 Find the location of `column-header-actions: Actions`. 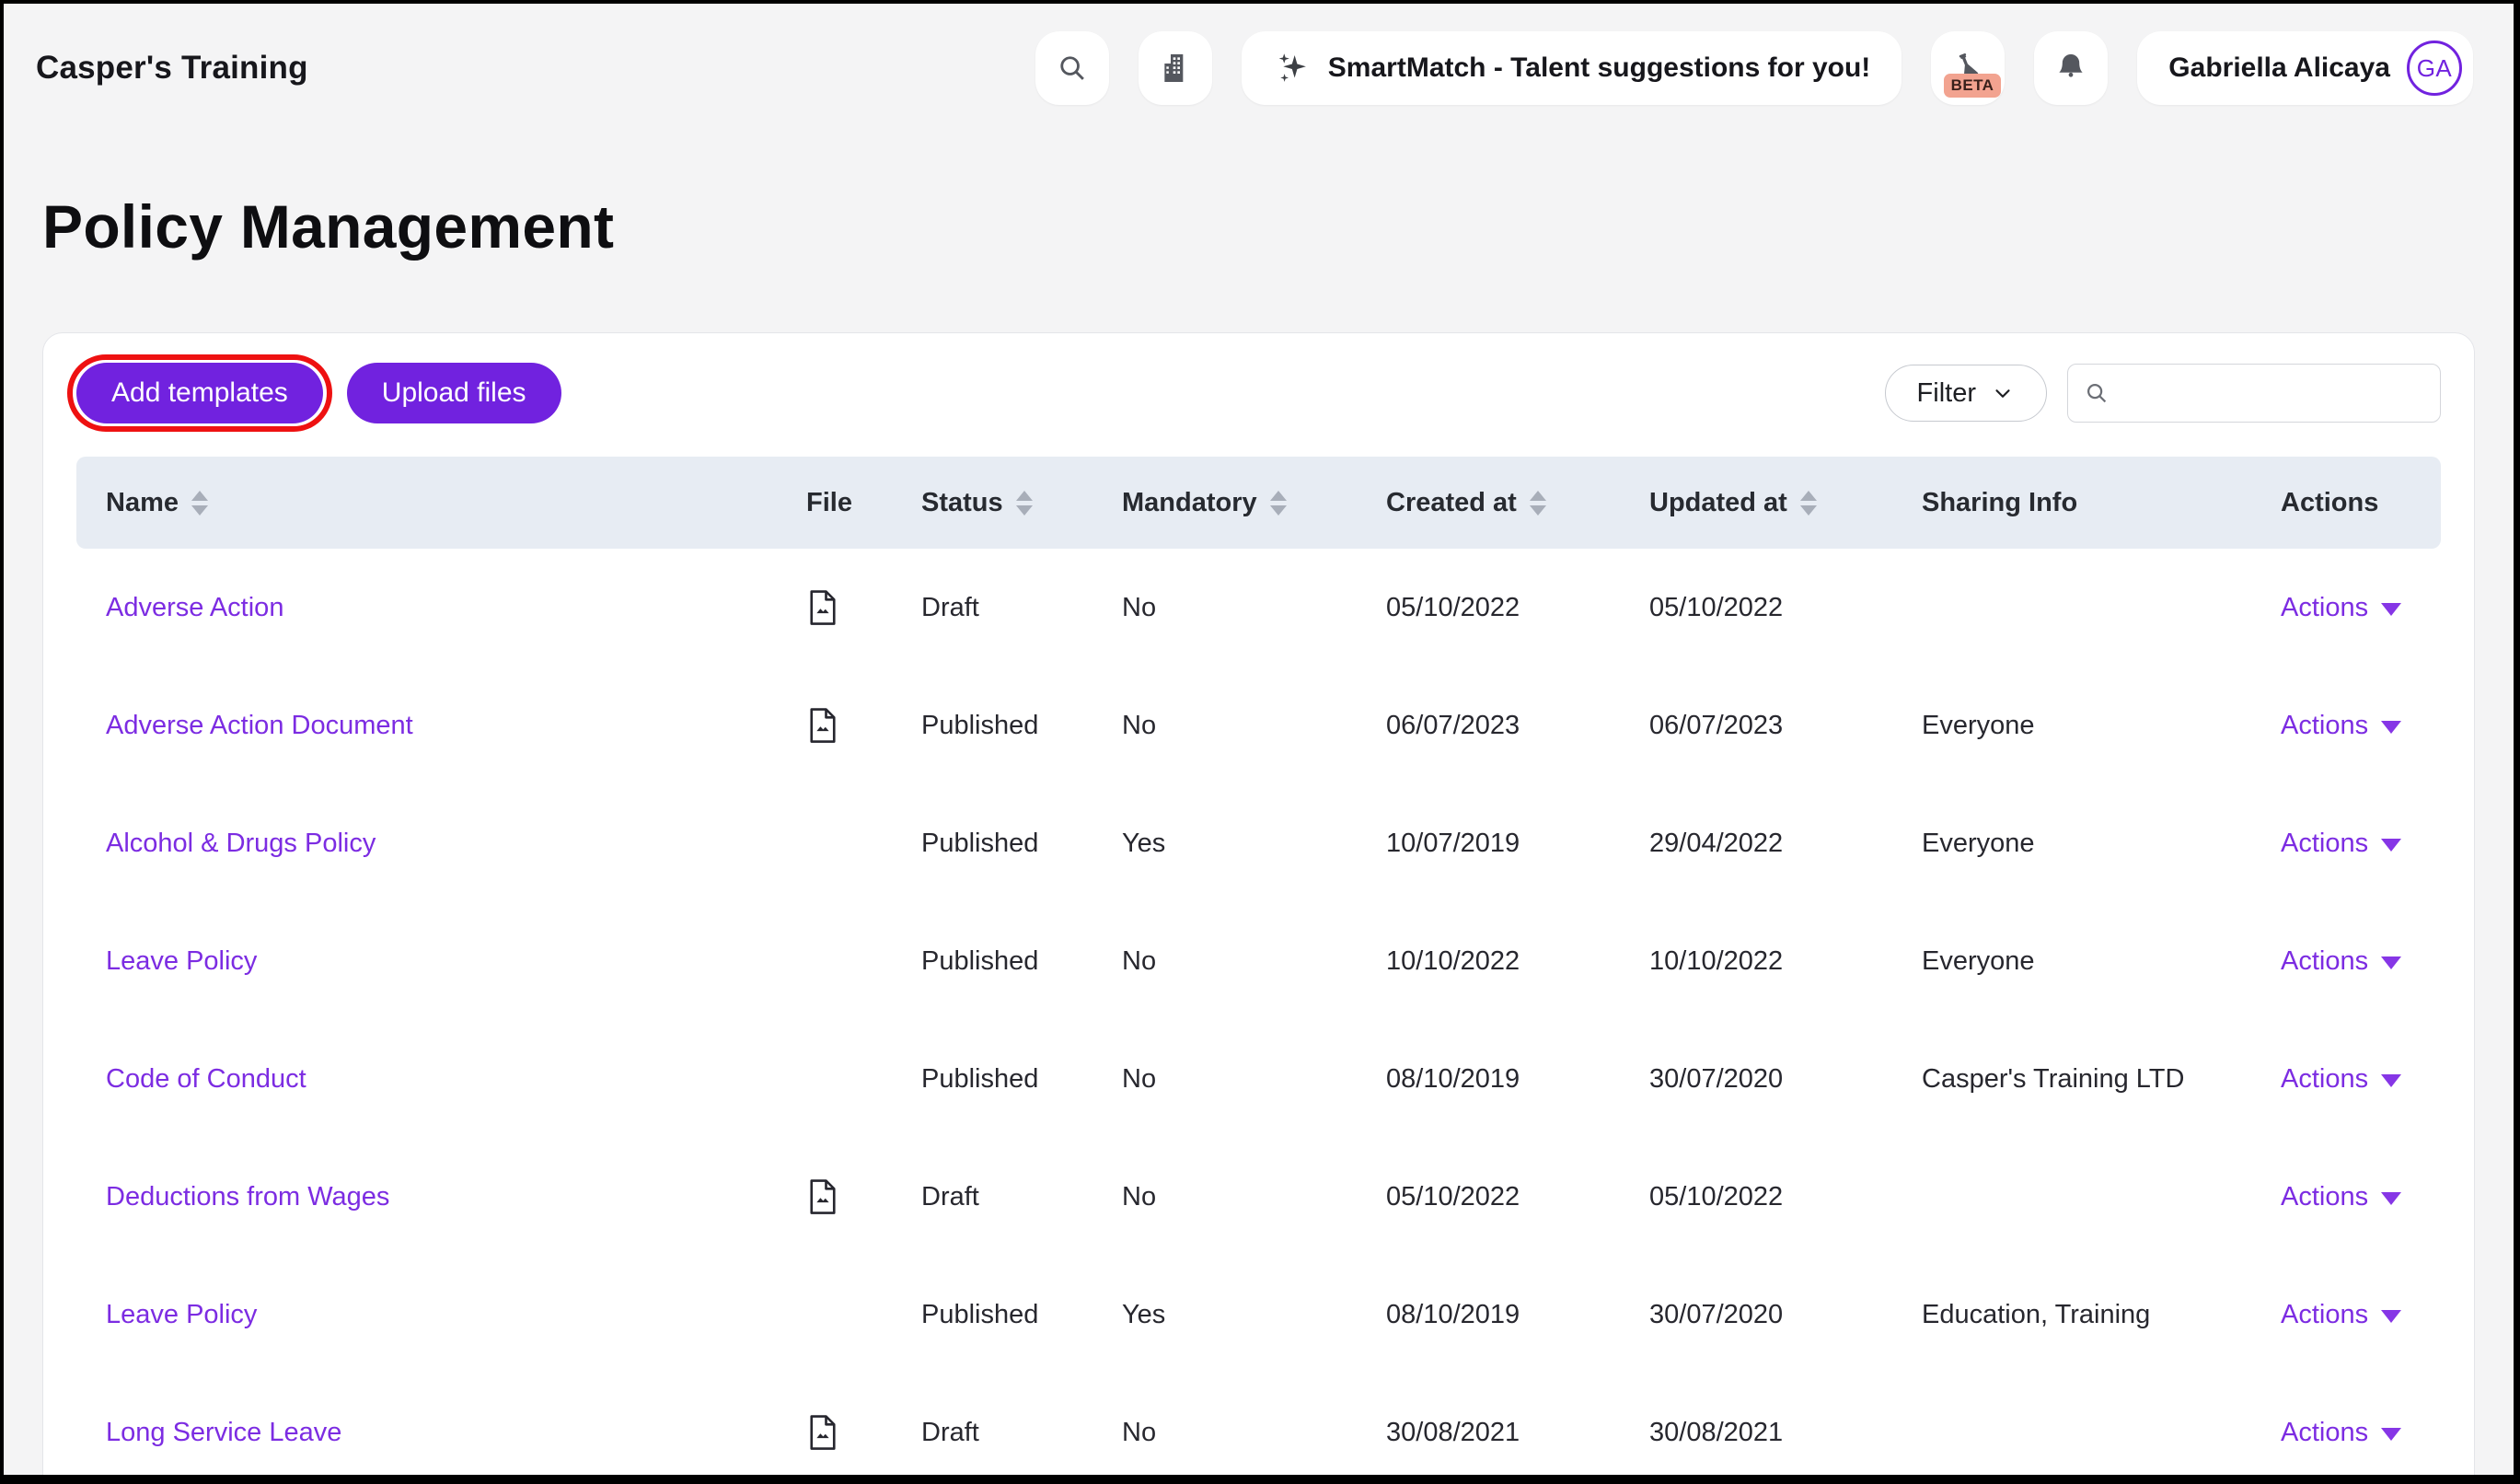

column-header-actions: Actions is located at coordinates (2330, 502).